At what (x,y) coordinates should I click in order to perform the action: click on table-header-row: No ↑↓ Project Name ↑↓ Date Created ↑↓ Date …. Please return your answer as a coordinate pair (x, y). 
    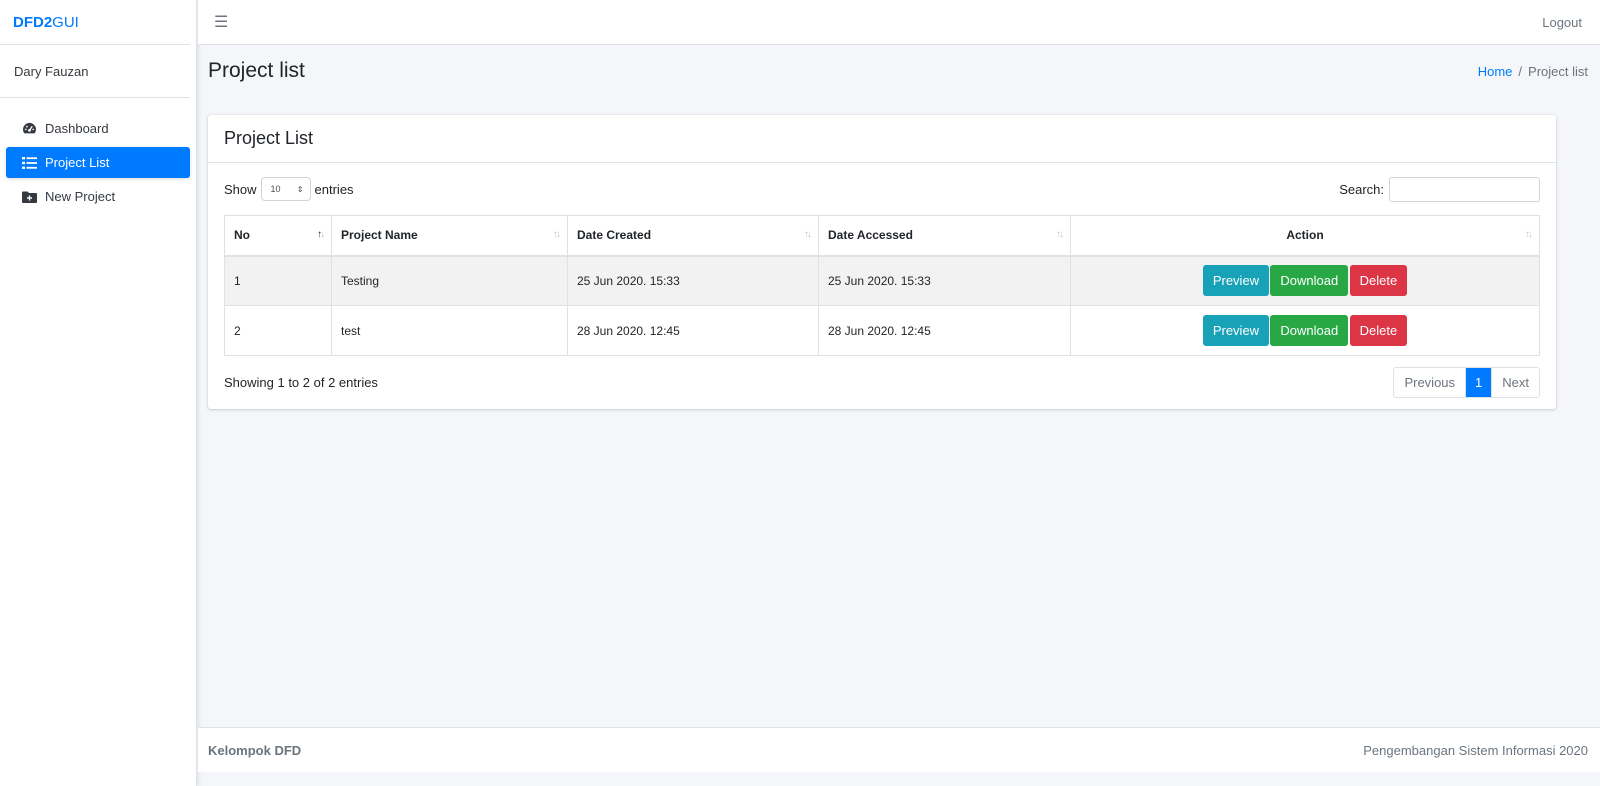
    Looking at the image, I should click on (882, 236).